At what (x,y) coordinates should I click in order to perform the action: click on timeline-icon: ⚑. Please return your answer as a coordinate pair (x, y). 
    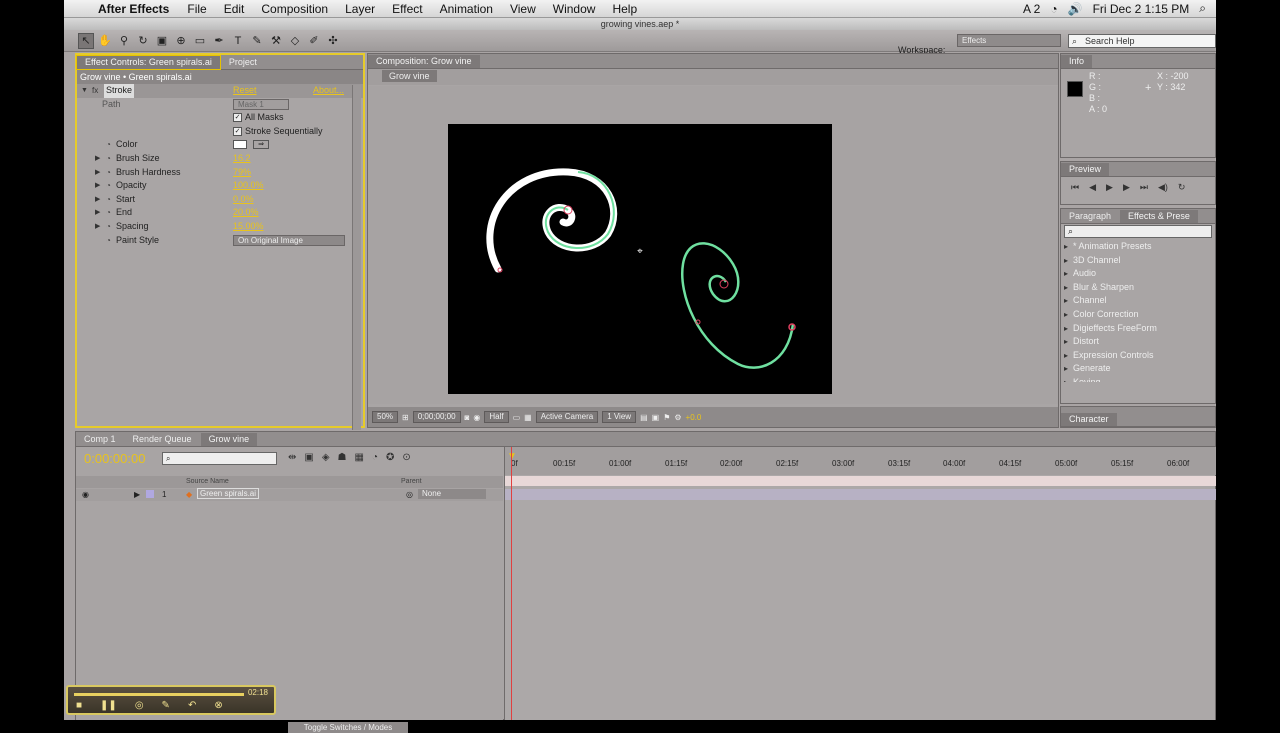
    Looking at the image, I should click on (666, 417).